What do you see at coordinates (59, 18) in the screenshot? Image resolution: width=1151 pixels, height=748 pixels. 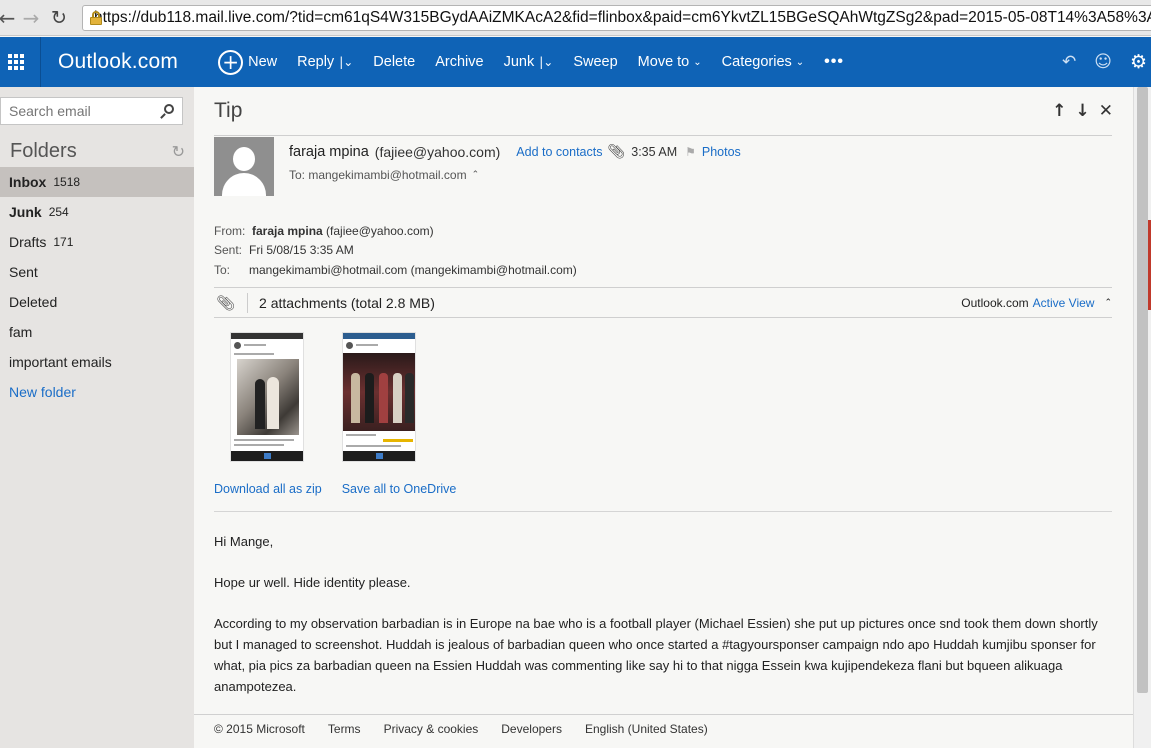 I see `reload-icon: ↻` at bounding box center [59, 18].